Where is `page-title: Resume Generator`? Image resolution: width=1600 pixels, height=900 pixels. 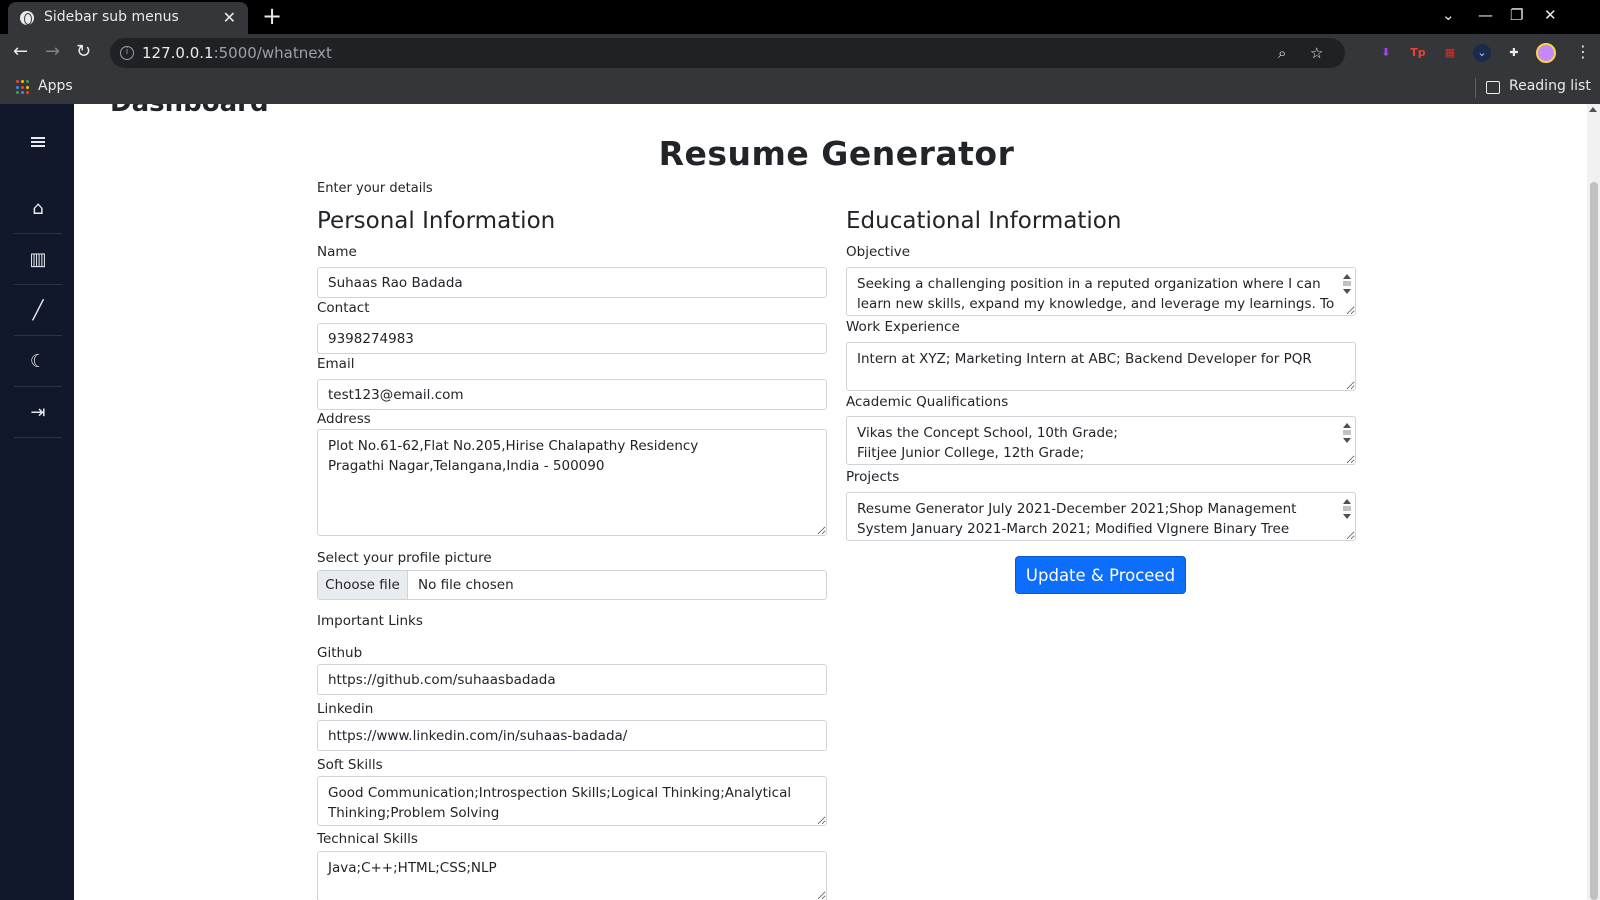
page-title: Resume Generator is located at coordinates (836, 153).